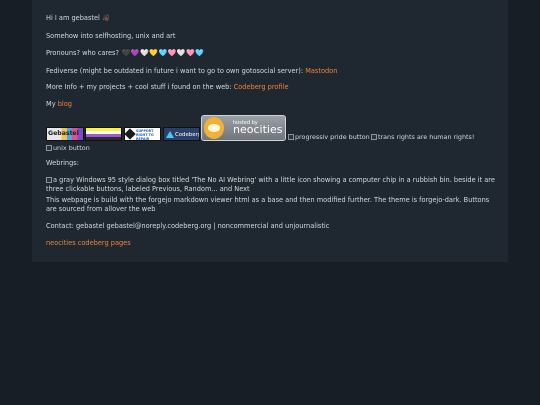  What do you see at coordinates (214, 128) in the screenshot?
I see `neocities-cat-face` at bounding box center [214, 128].